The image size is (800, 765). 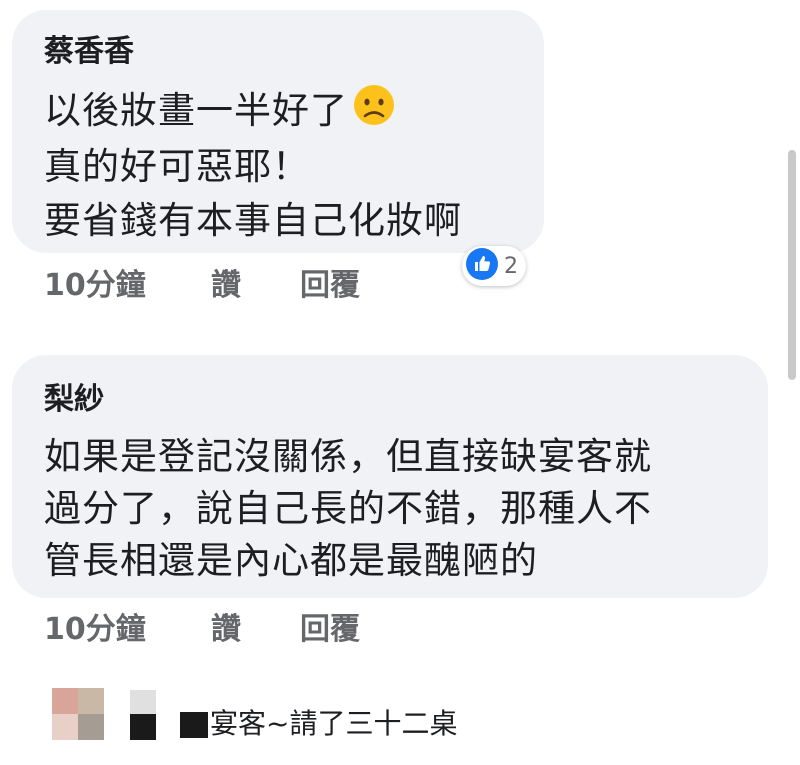 What do you see at coordinates (374, 109) in the screenshot?
I see `worried-face-icon` at bounding box center [374, 109].